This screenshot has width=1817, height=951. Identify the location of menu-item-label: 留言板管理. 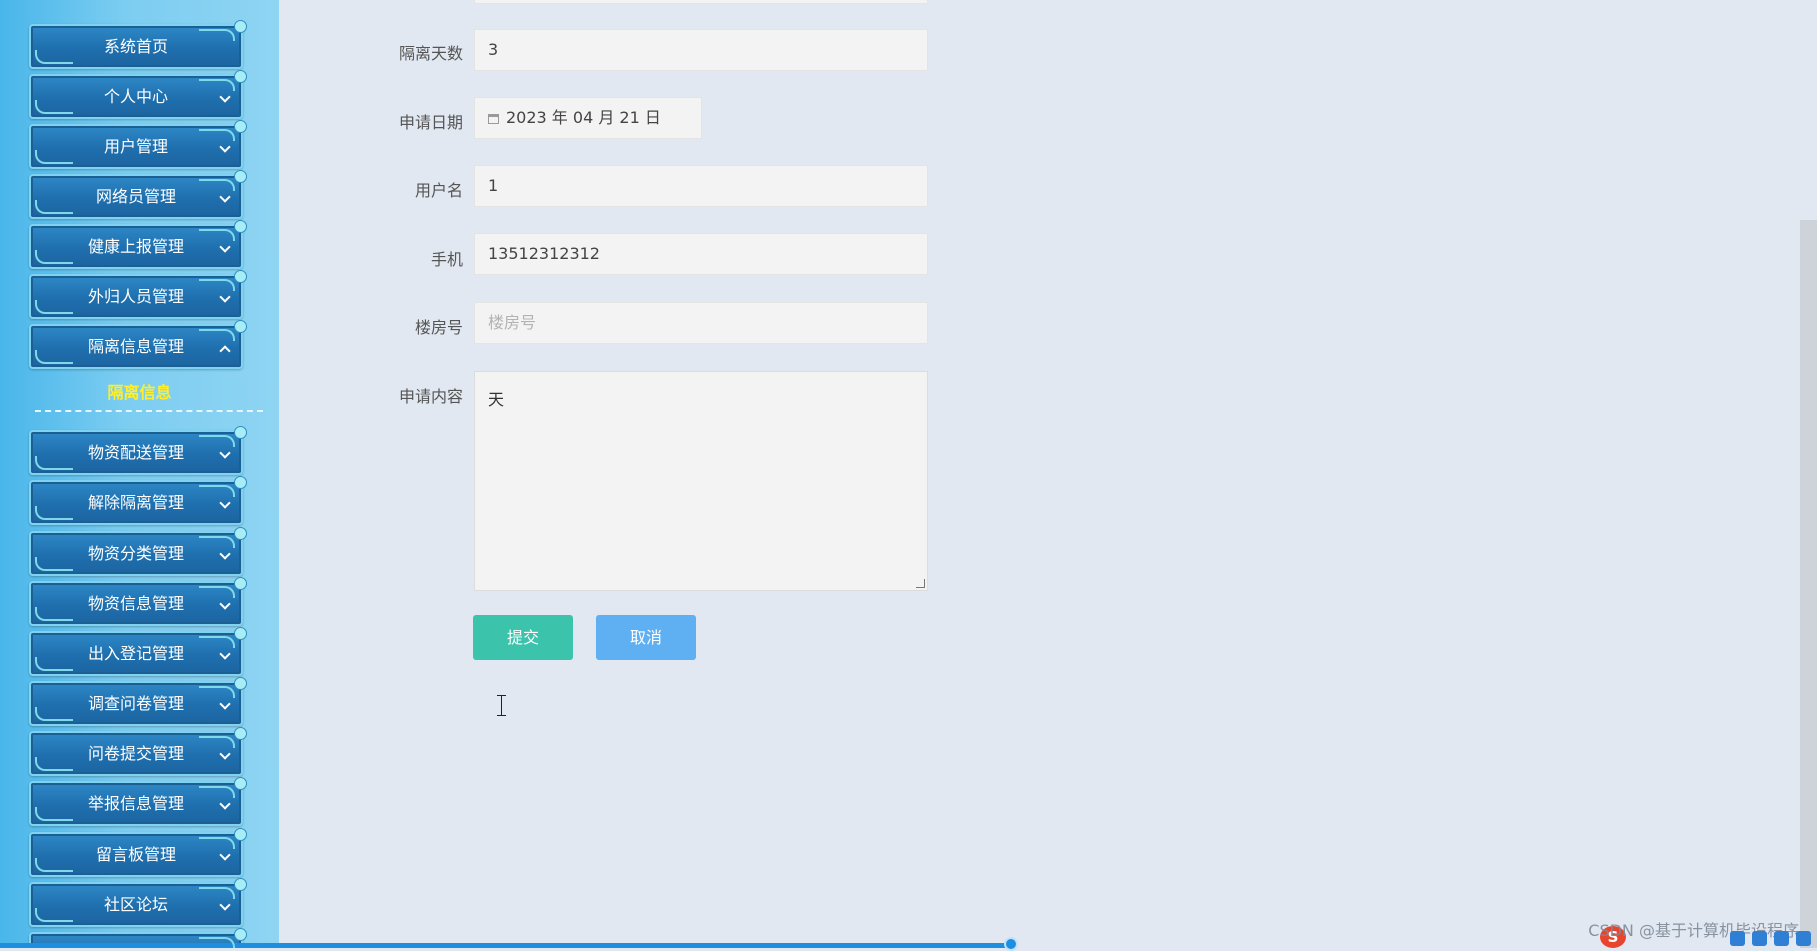
(135, 854).